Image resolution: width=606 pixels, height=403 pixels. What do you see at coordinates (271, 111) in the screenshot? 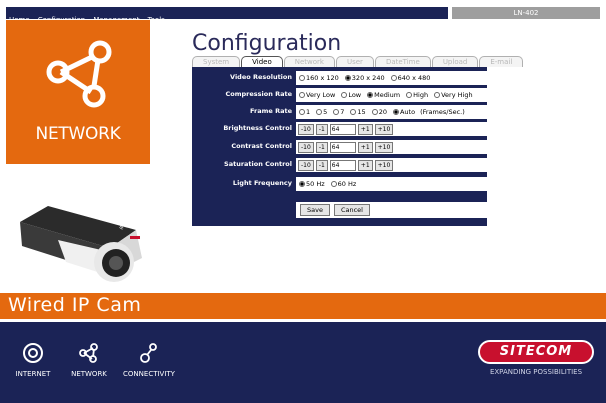
I see `frame-rate-label: Frame Rate` at bounding box center [271, 111].